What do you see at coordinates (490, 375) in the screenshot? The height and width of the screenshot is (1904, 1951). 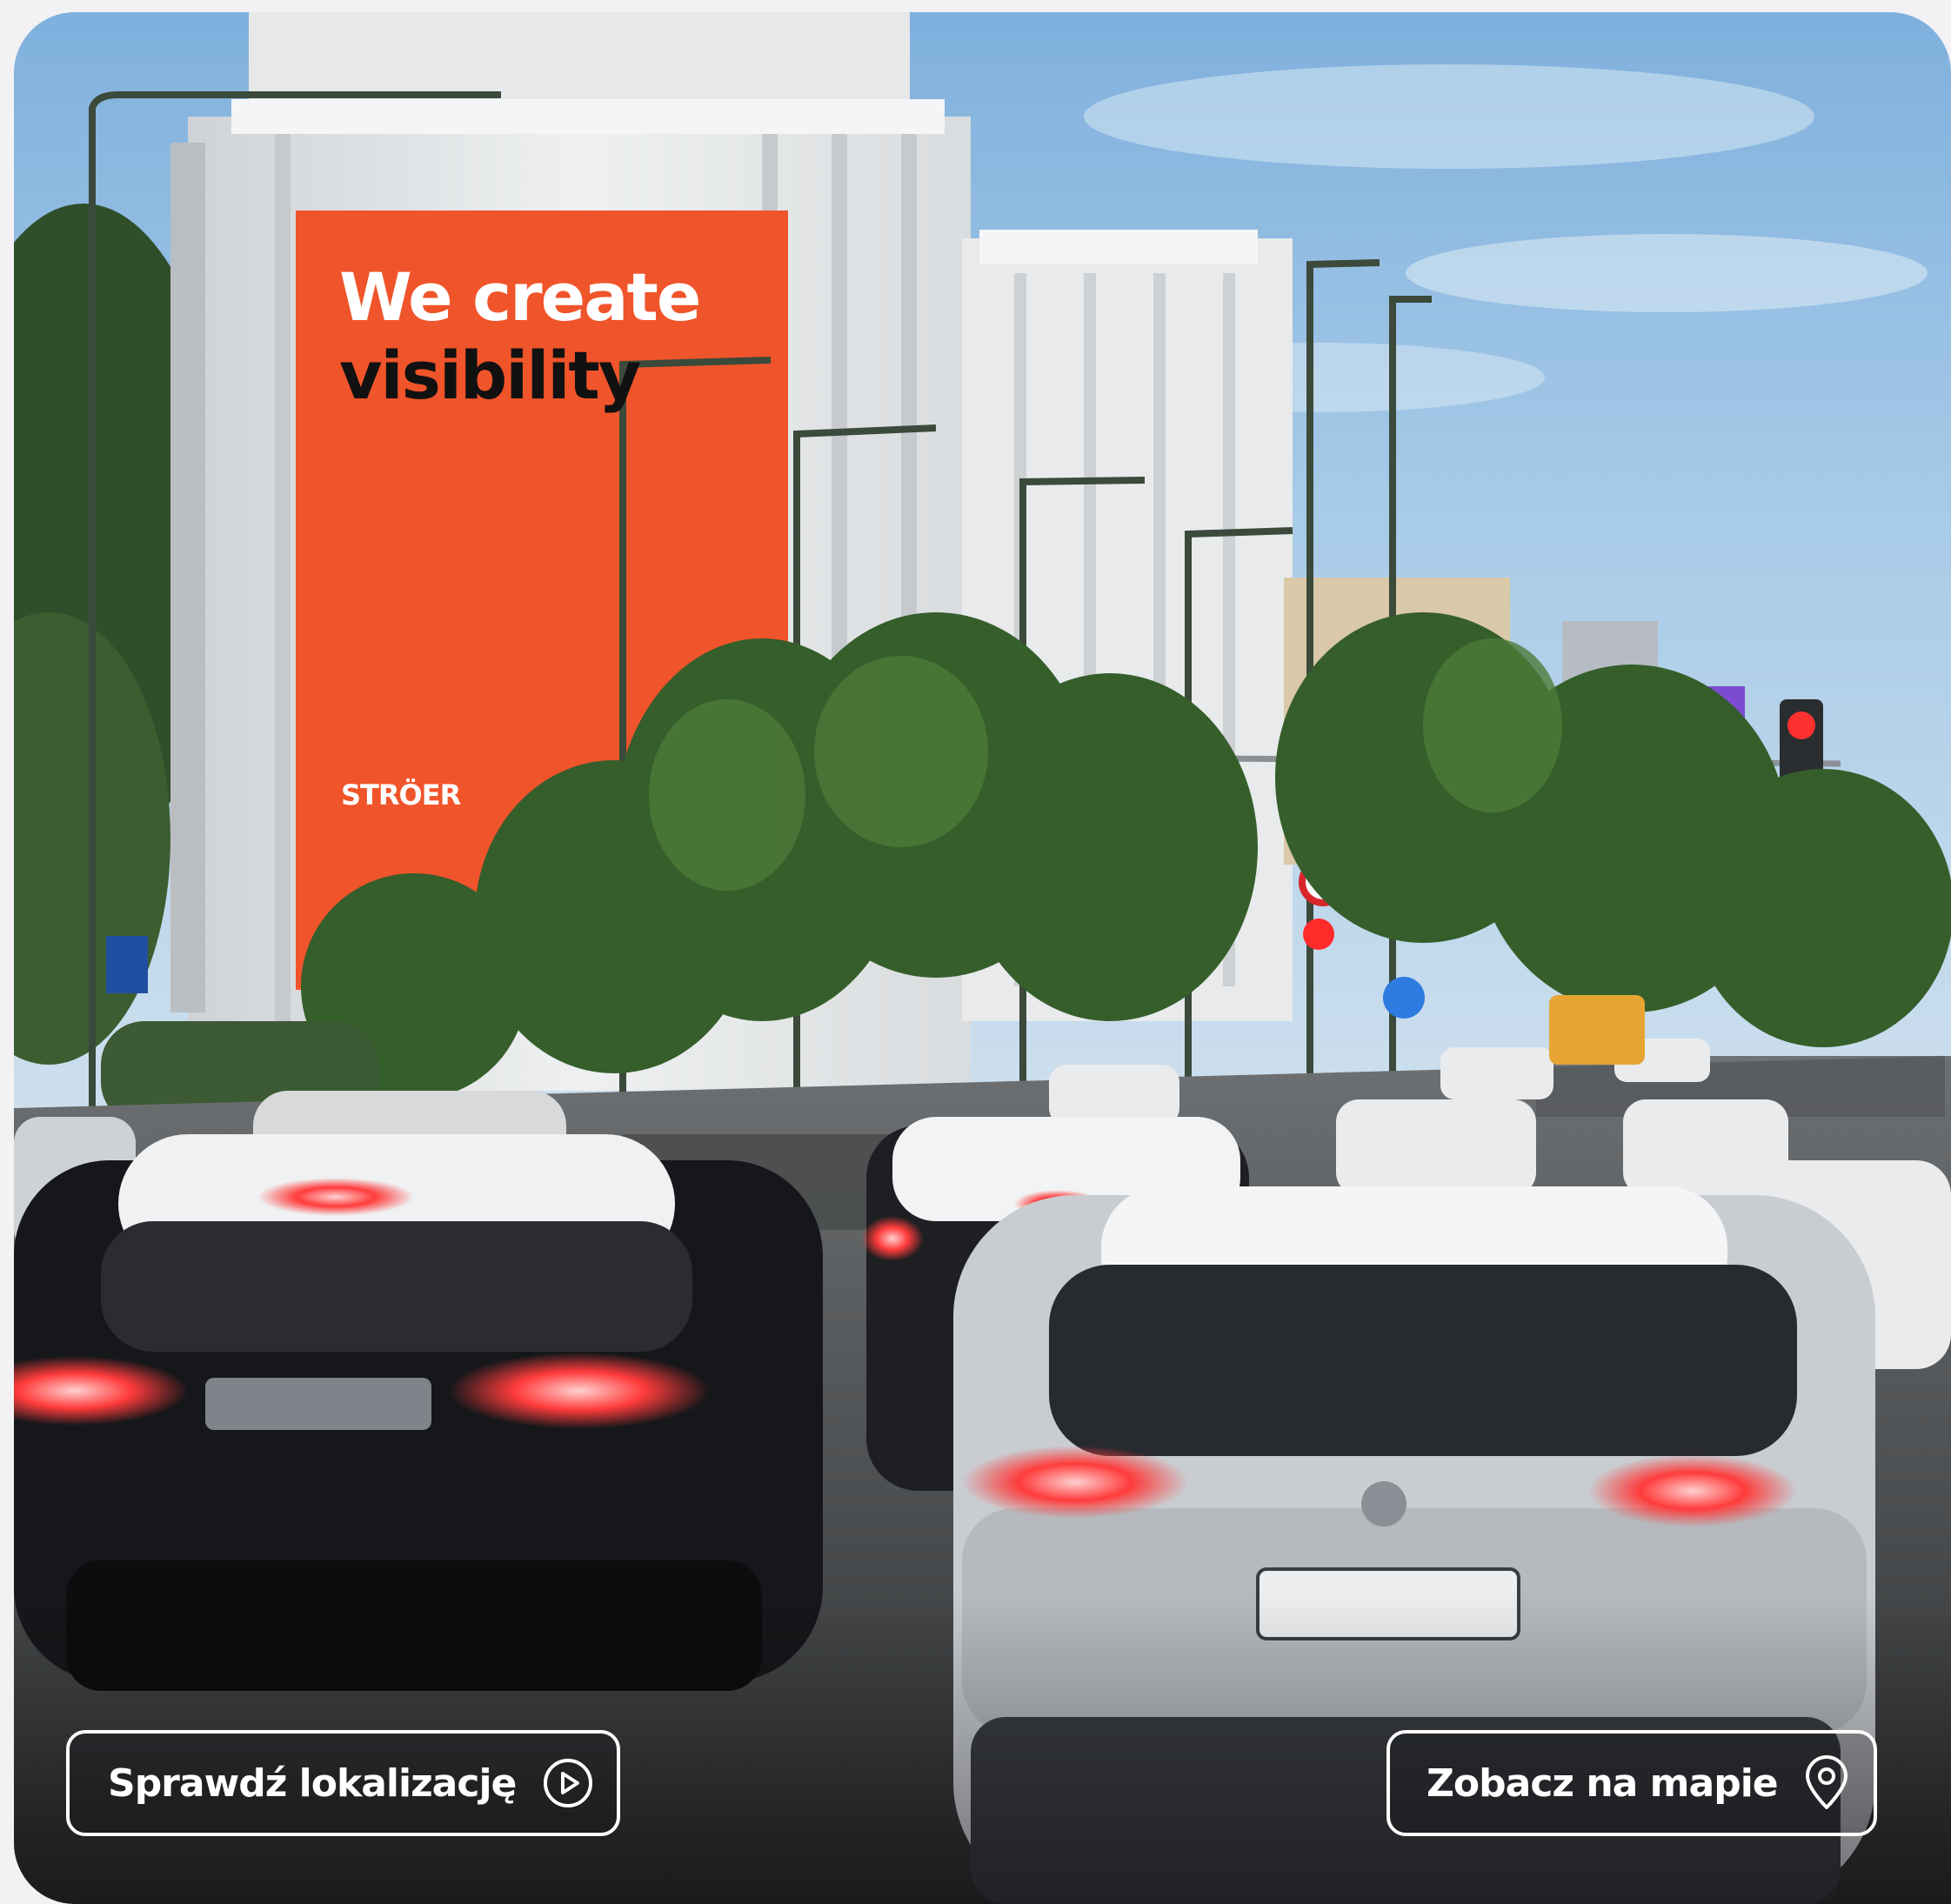 I see `billboard-headline-line2: visibility` at bounding box center [490, 375].